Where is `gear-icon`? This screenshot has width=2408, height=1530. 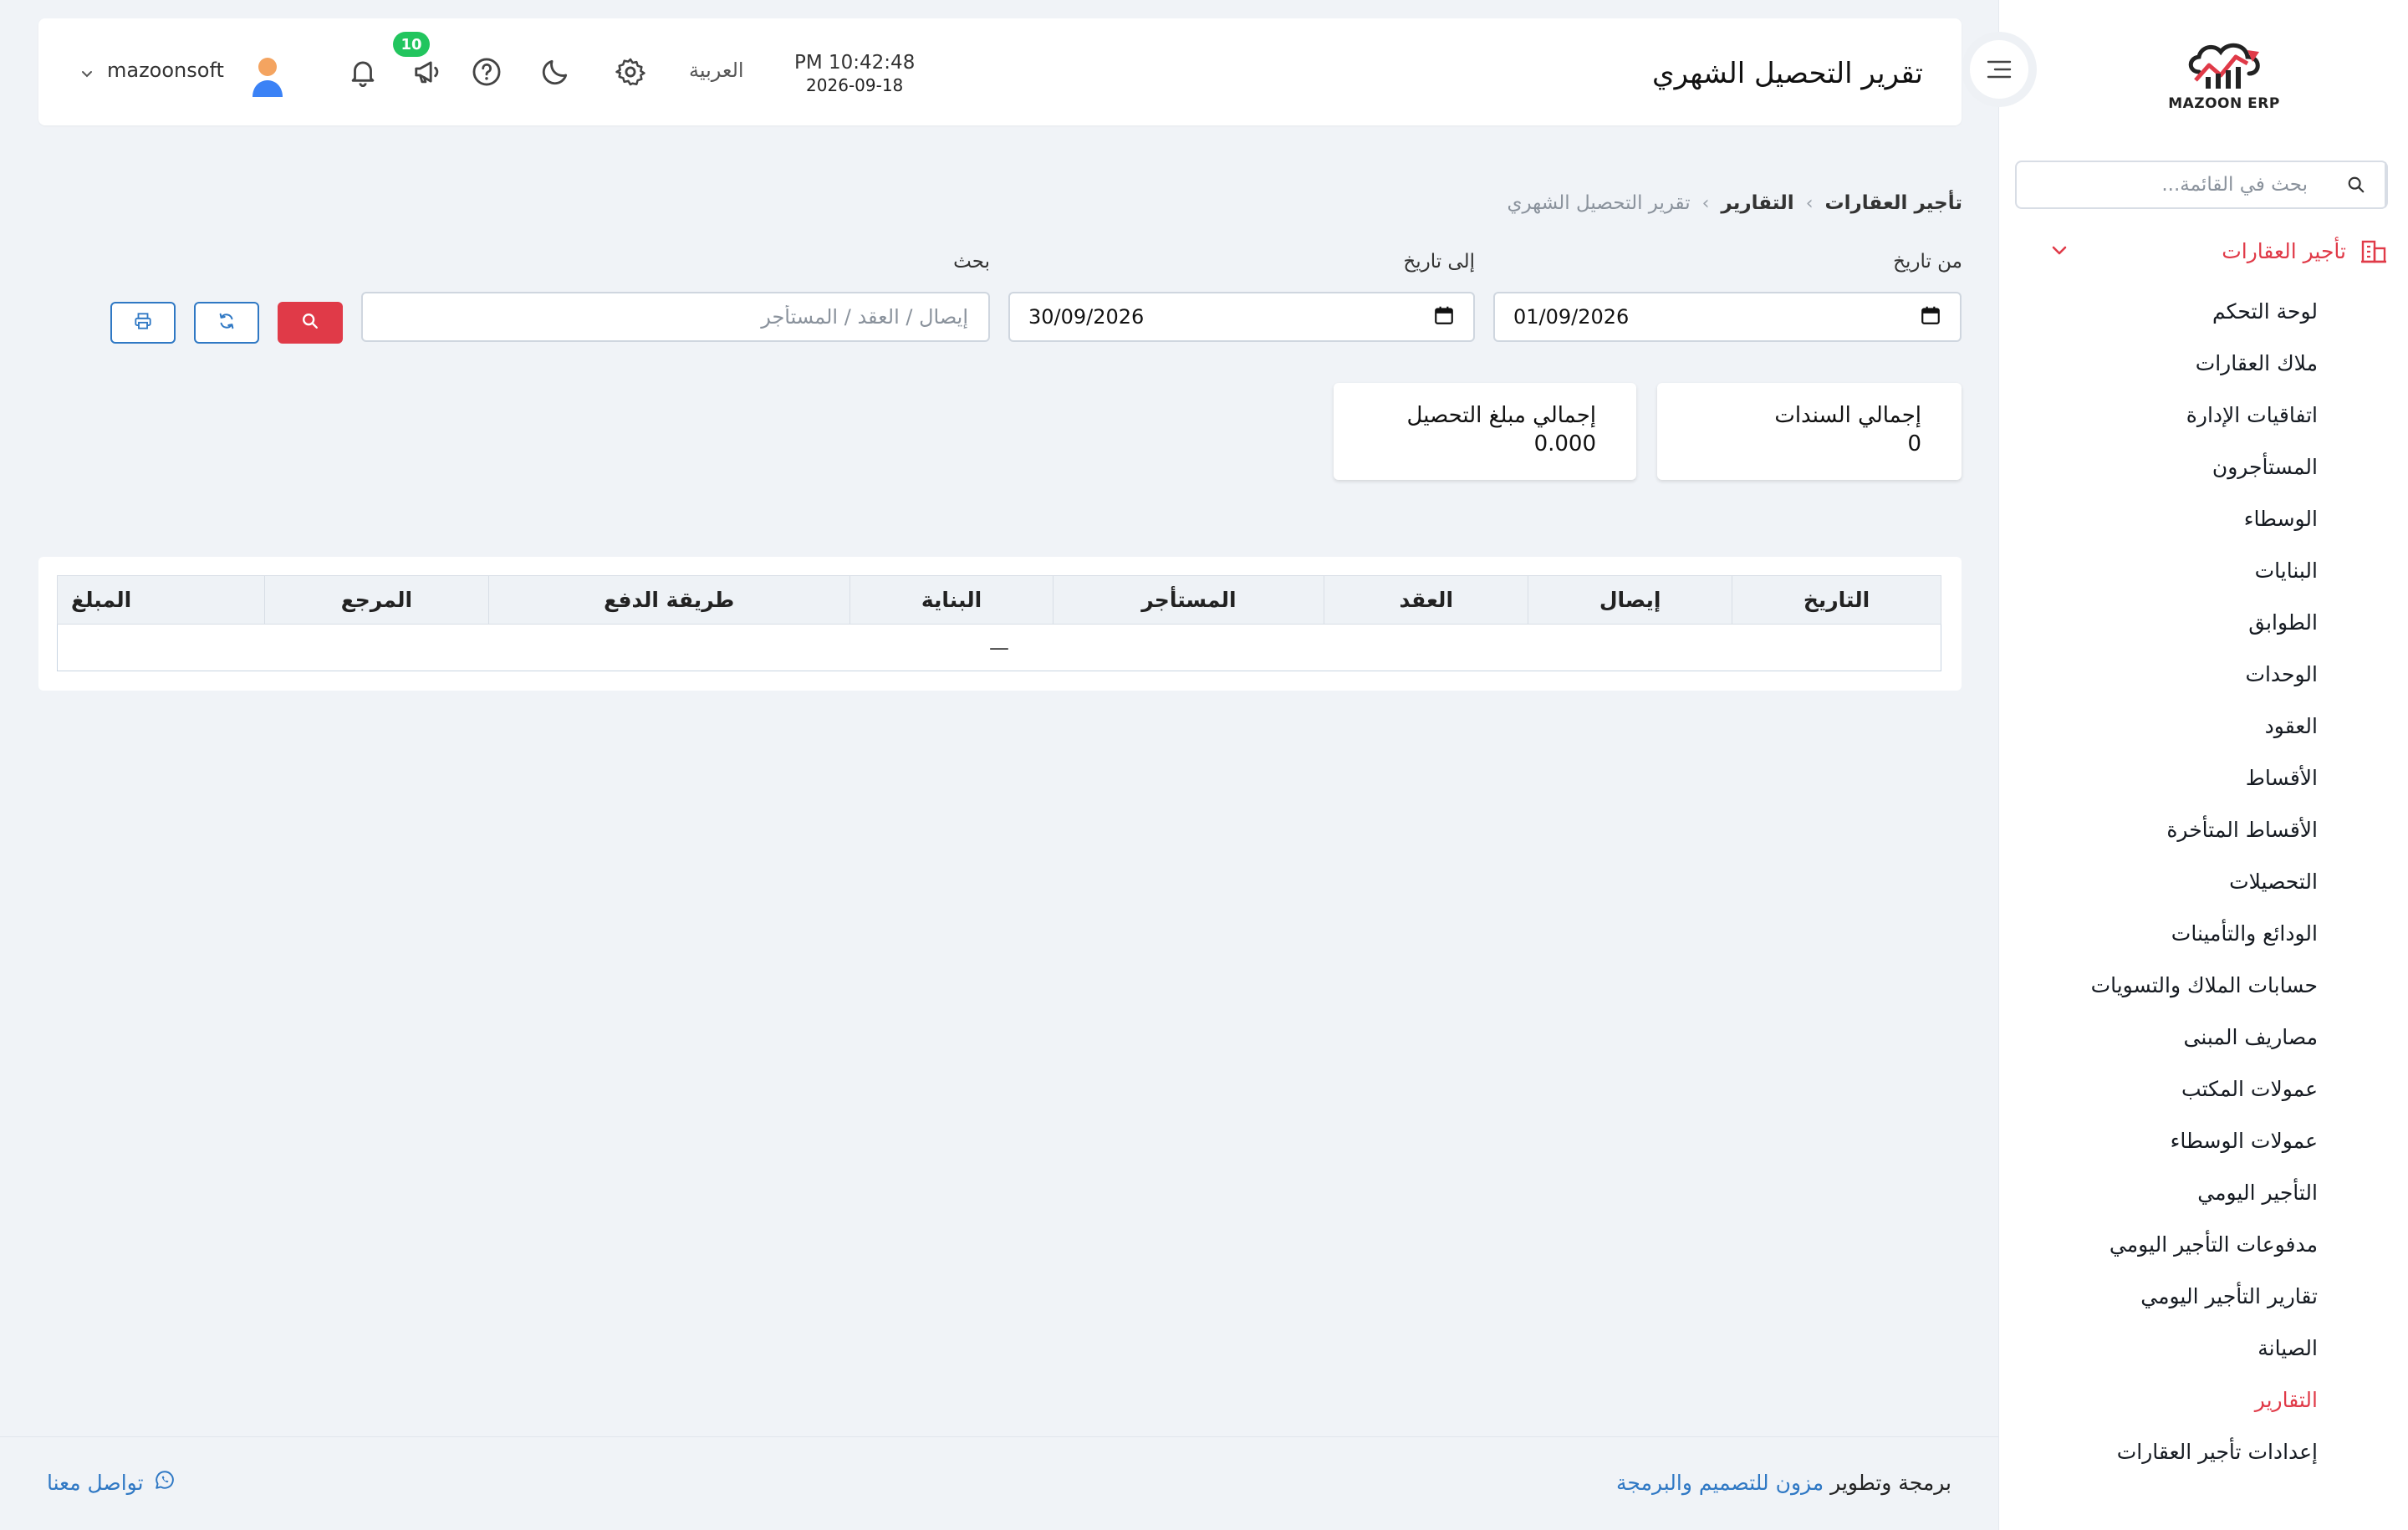
gear-icon is located at coordinates (631, 72).